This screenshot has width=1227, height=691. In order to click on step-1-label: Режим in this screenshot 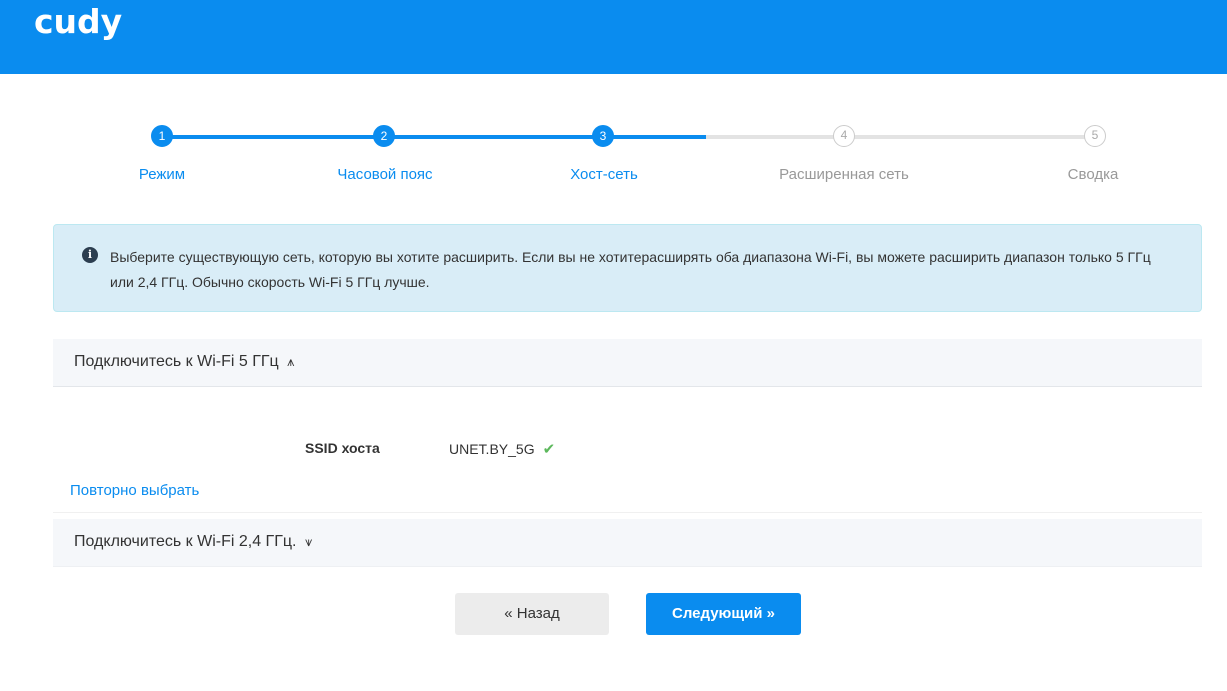, I will do `click(162, 174)`.